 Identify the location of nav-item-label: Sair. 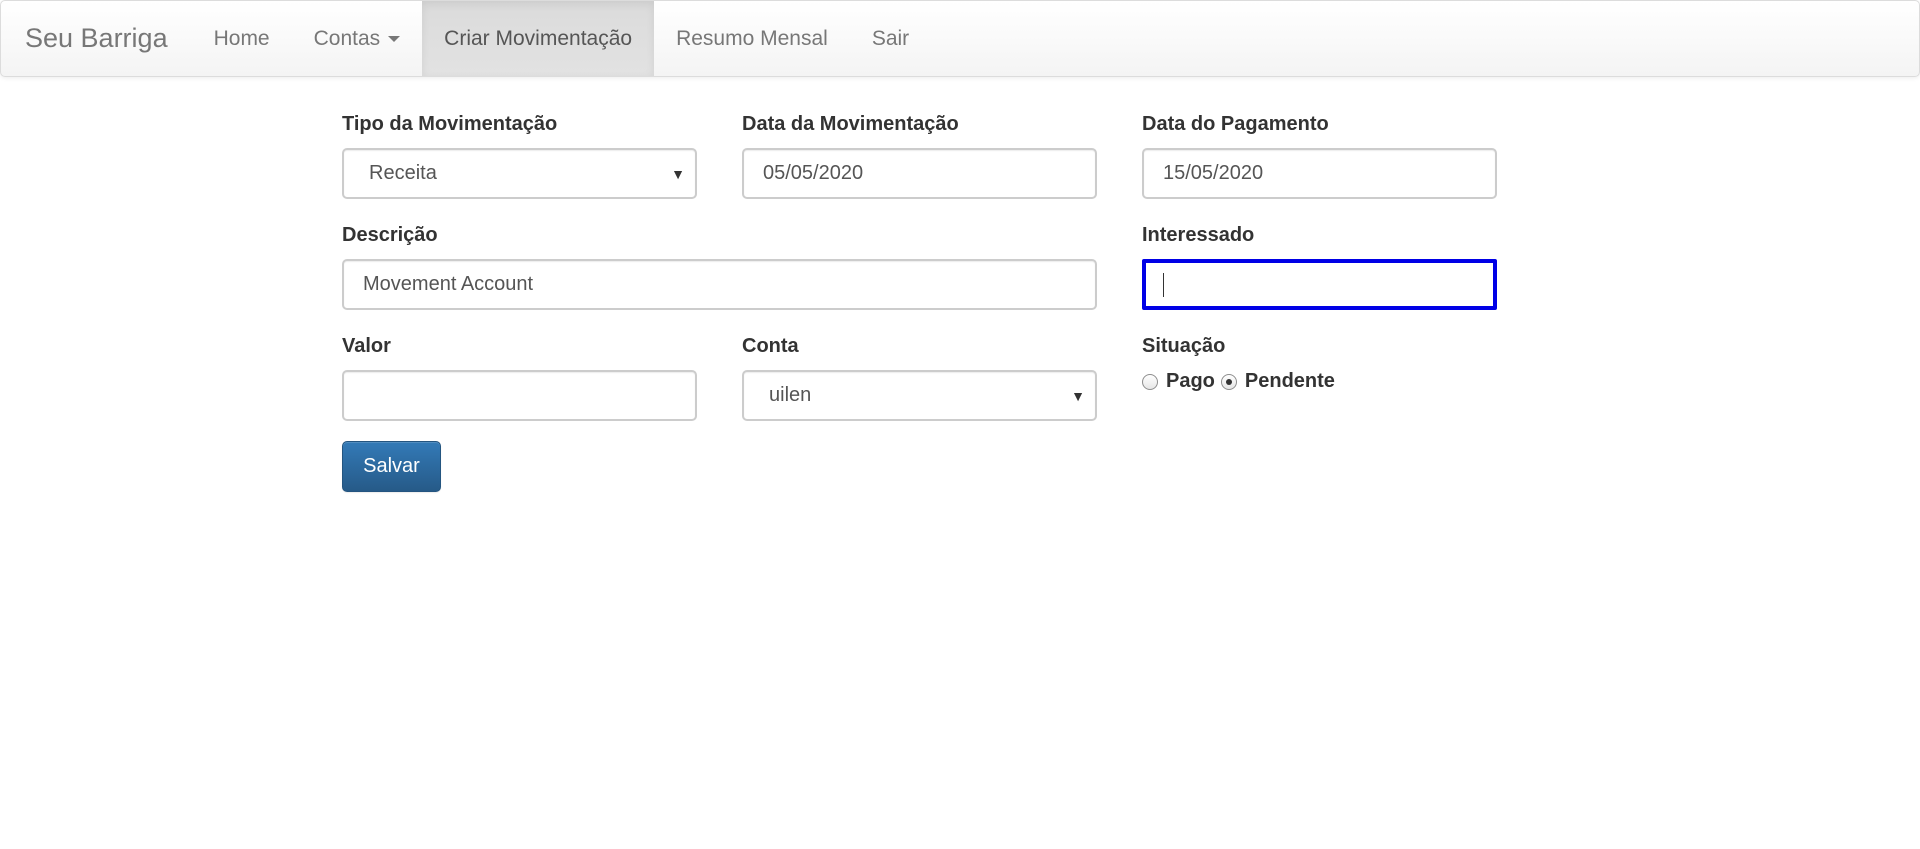
(890, 38).